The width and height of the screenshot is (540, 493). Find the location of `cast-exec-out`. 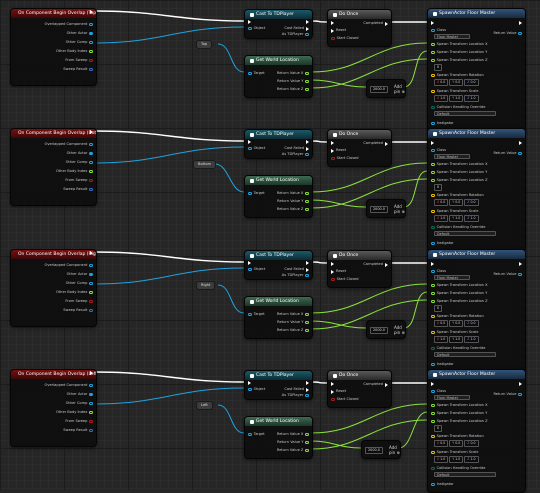

cast-exec-out is located at coordinates (307, 22).